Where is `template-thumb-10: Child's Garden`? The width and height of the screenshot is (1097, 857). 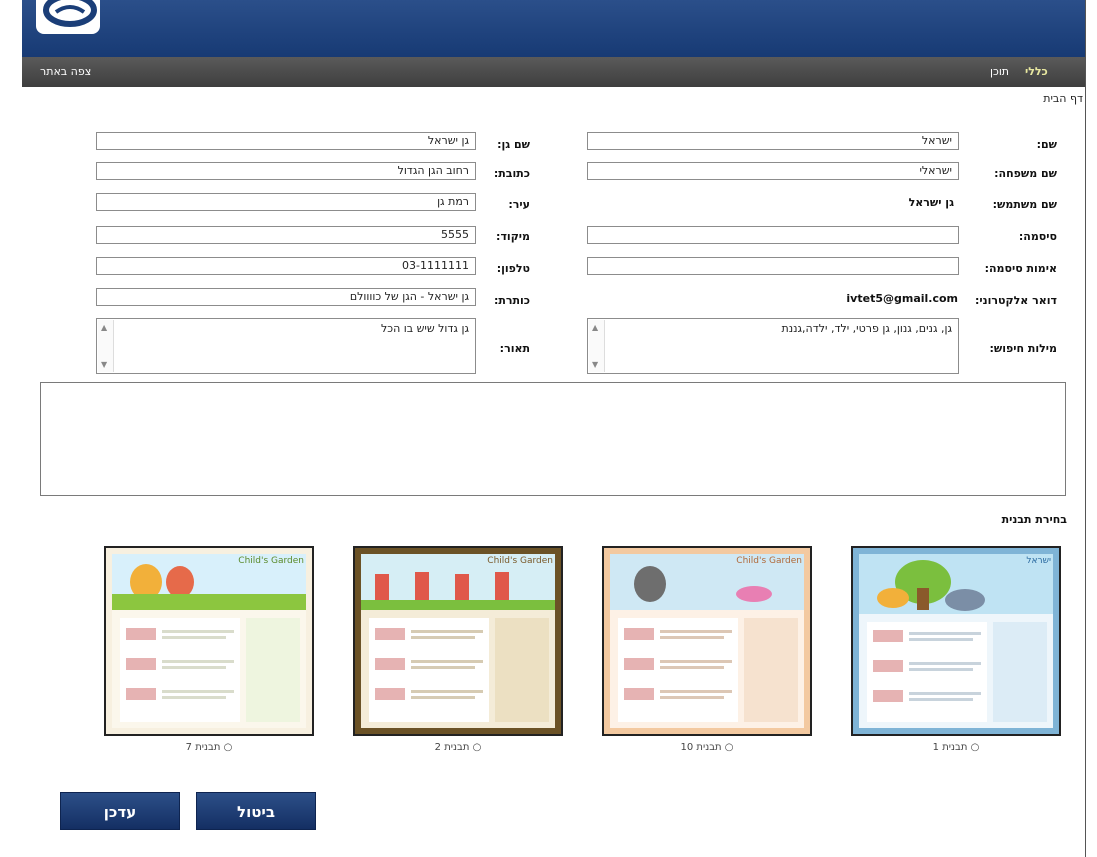
template-thumb-10: Child's Garden is located at coordinates (707, 641).